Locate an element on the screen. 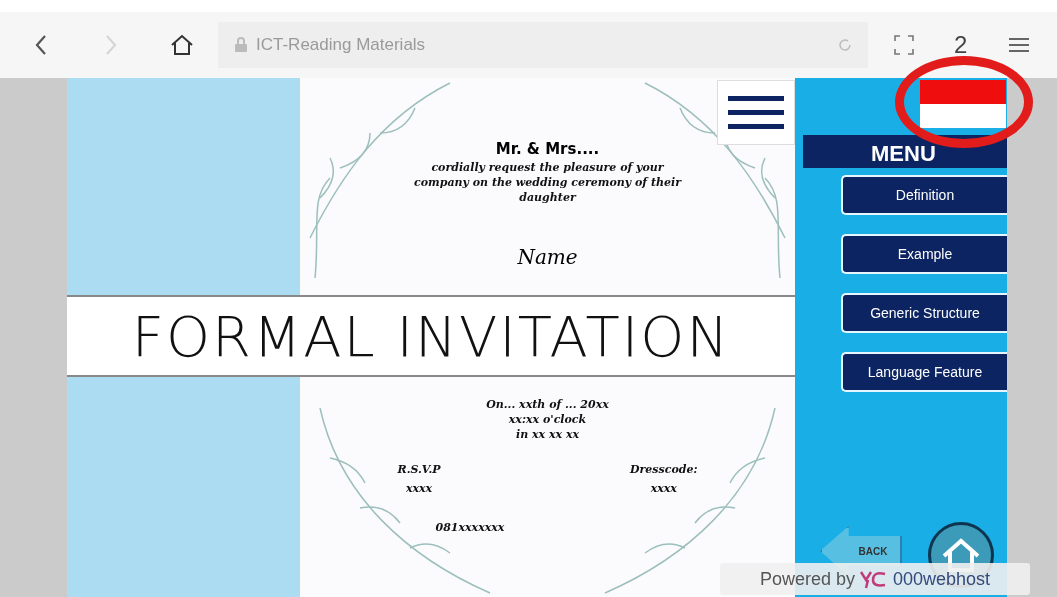 The width and height of the screenshot is (1057, 597). menu-button: Example is located at coordinates (924, 254).